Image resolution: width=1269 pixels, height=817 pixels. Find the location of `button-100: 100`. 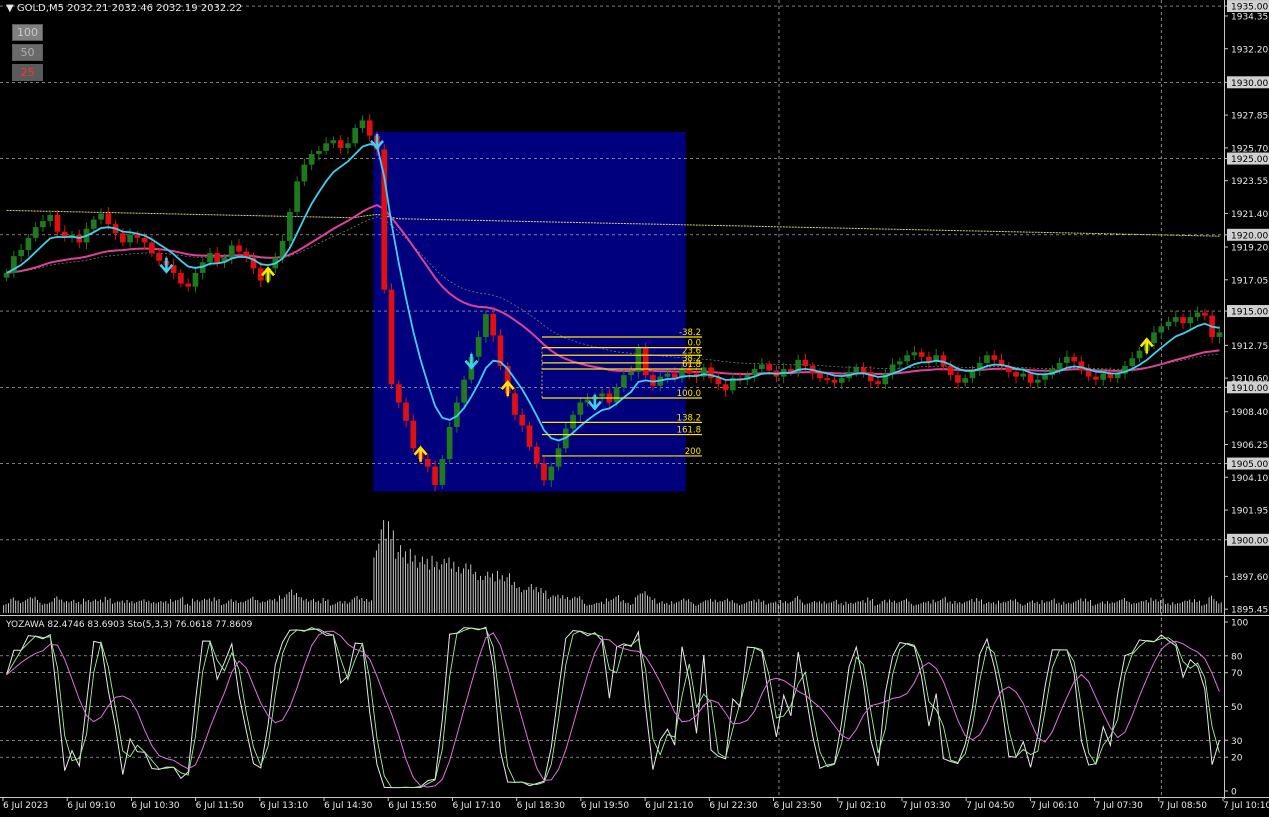

button-100: 100 is located at coordinates (27, 32).